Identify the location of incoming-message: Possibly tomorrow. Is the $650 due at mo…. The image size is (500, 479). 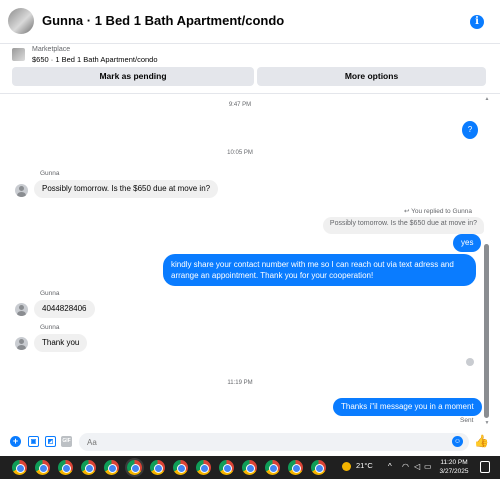
(126, 189).